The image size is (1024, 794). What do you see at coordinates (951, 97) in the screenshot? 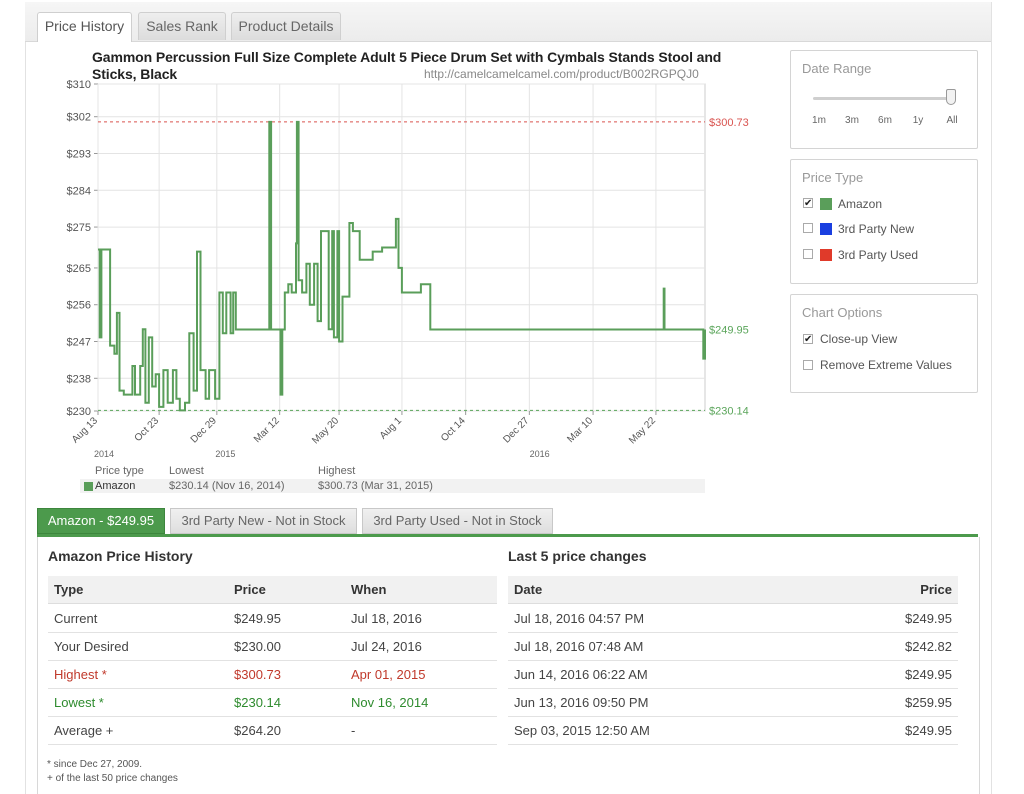
I see `date-range-slider-handle` at bounding box center [951, 97].